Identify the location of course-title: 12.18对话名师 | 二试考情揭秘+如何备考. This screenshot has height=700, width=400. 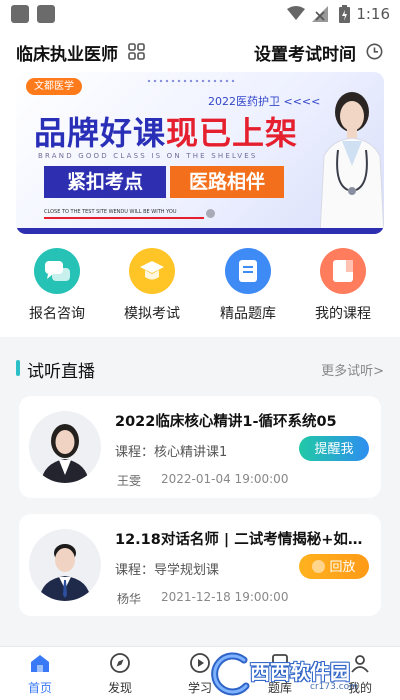
(243, 540).